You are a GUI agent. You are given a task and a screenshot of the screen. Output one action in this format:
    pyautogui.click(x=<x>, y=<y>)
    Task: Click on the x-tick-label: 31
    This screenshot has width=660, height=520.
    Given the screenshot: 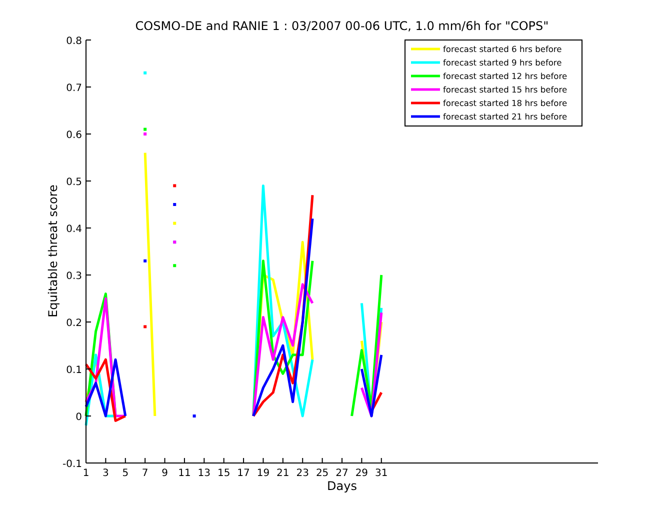 What is the action you would take?
    pyautogui.click(x=381, y=473)
    